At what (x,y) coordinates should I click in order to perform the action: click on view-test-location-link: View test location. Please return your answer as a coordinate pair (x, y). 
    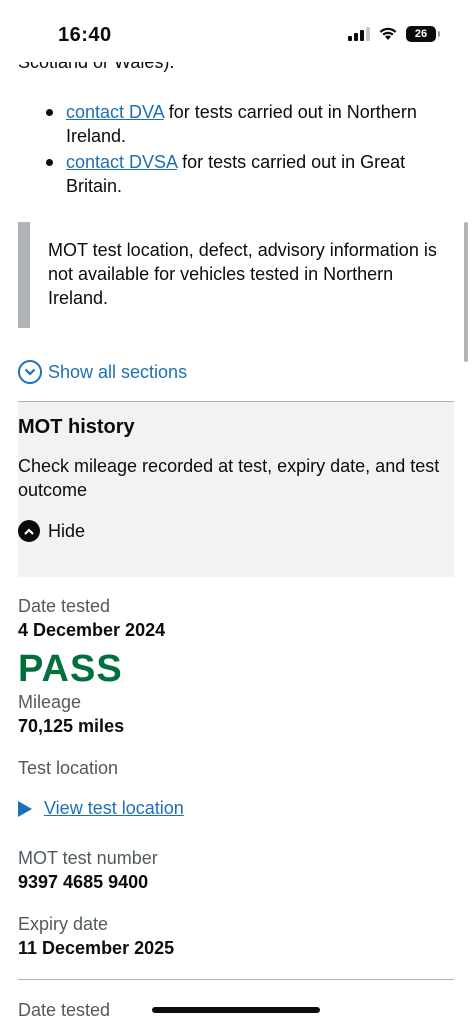
    Looking at the image, I should click on (114, 808).